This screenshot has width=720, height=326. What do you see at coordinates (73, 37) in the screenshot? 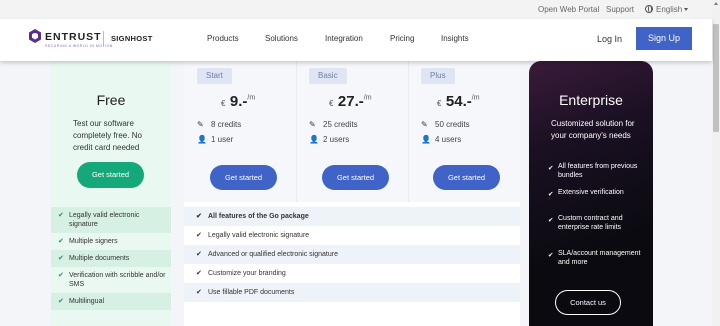
I see `brand-name: ENTRUST` at bounding box center [73, 37].